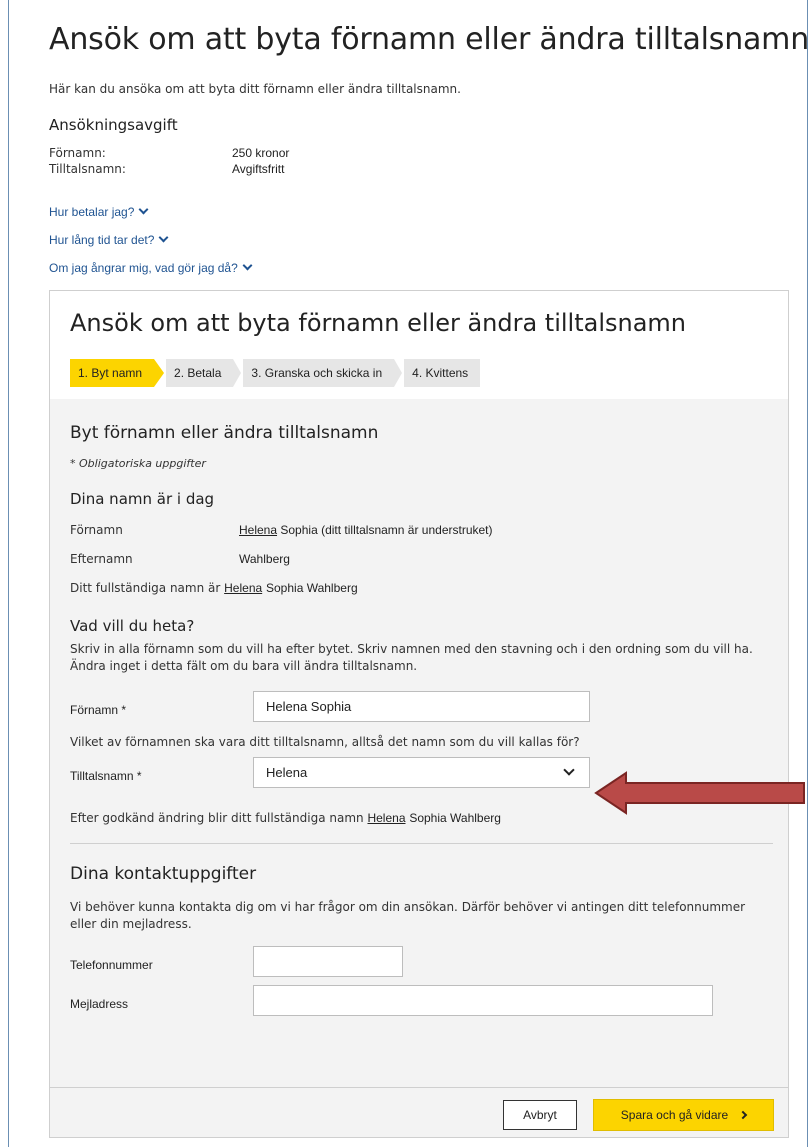 This screenshot has height=1147, width=810. Describe the element at coordinates (101, 559) in the screenshot. I see `current-last-label: Efternamn` at that location.